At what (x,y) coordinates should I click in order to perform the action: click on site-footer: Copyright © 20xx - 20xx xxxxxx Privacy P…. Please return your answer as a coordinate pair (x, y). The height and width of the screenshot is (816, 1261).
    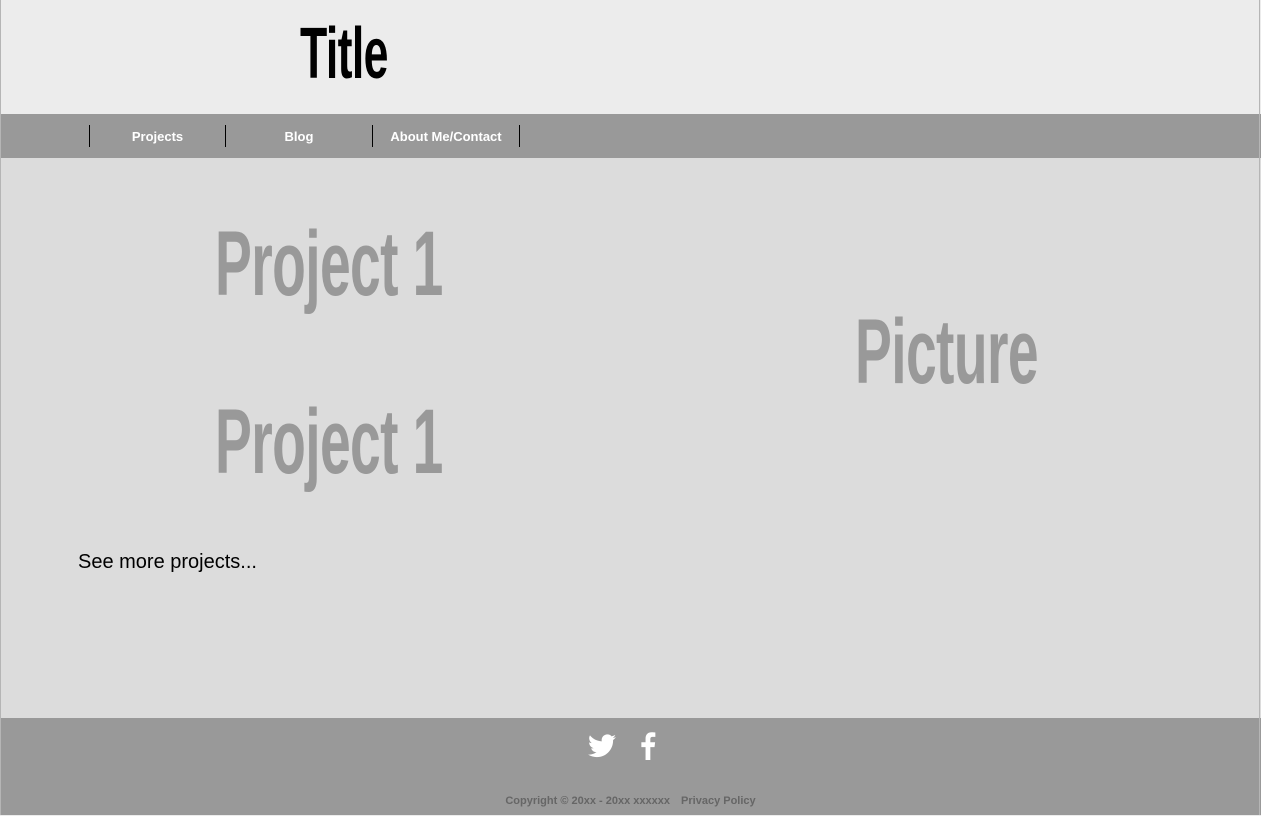
    Looking at the image, I should click on (630, 766).